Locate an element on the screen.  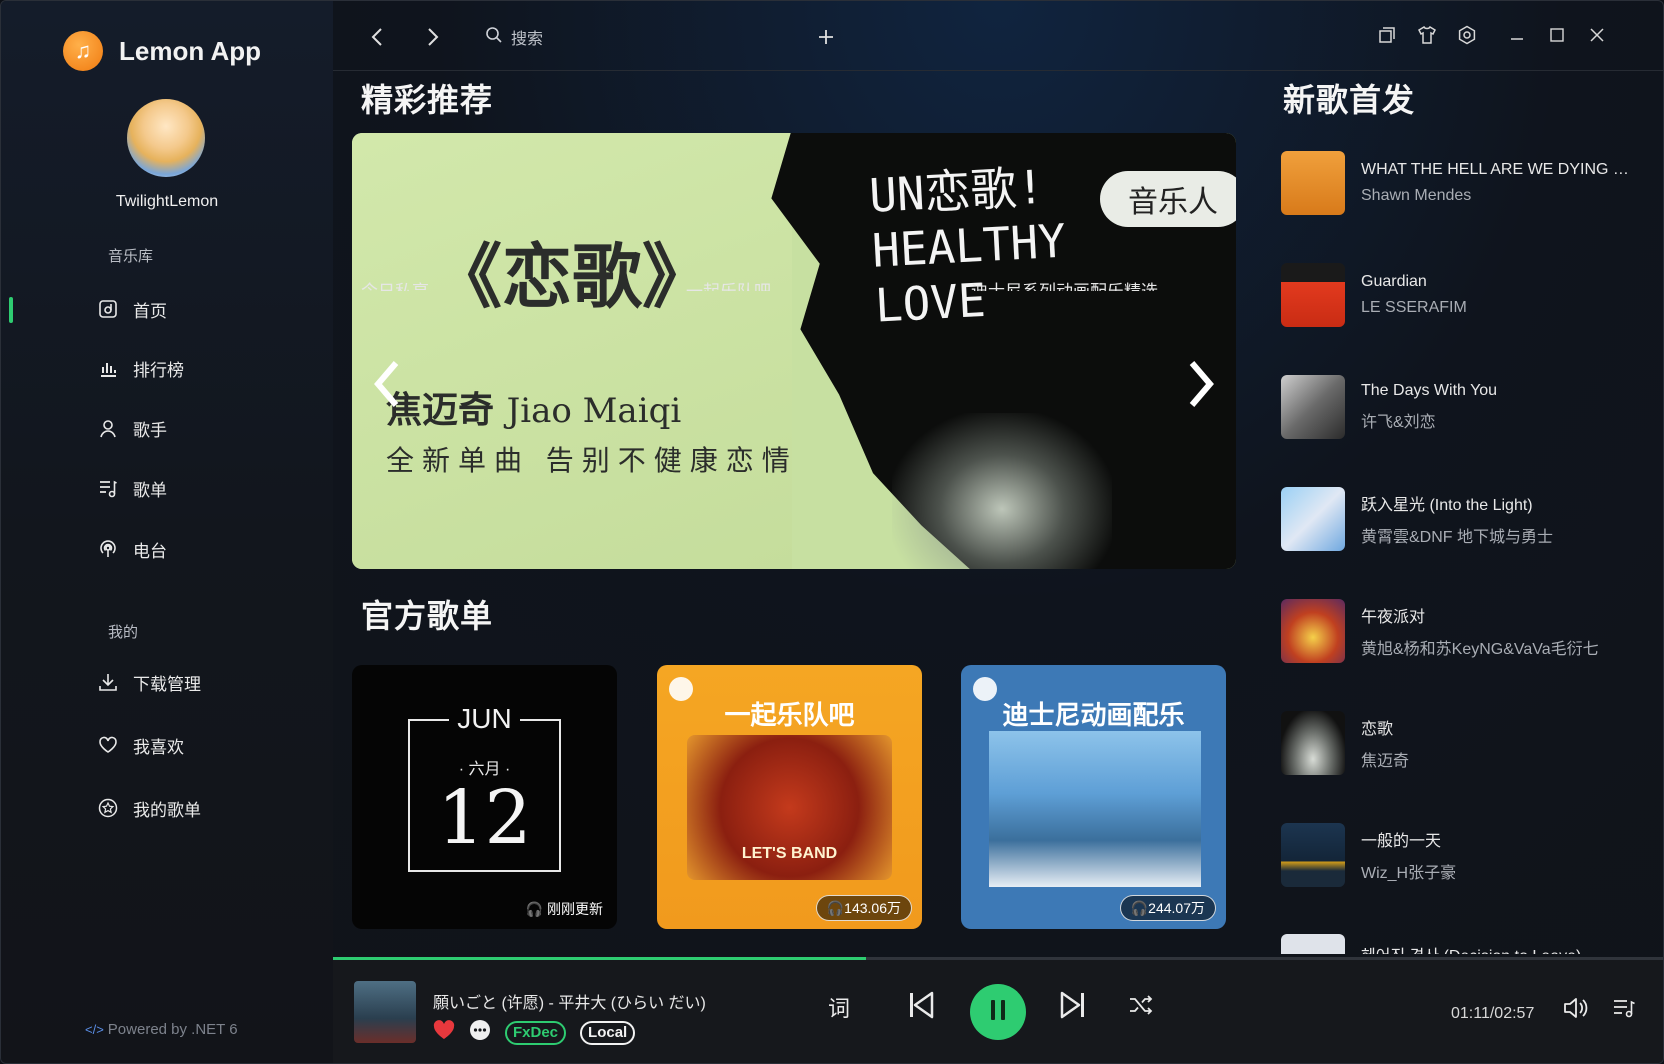
more-button is located at coordinates (480, 1032).